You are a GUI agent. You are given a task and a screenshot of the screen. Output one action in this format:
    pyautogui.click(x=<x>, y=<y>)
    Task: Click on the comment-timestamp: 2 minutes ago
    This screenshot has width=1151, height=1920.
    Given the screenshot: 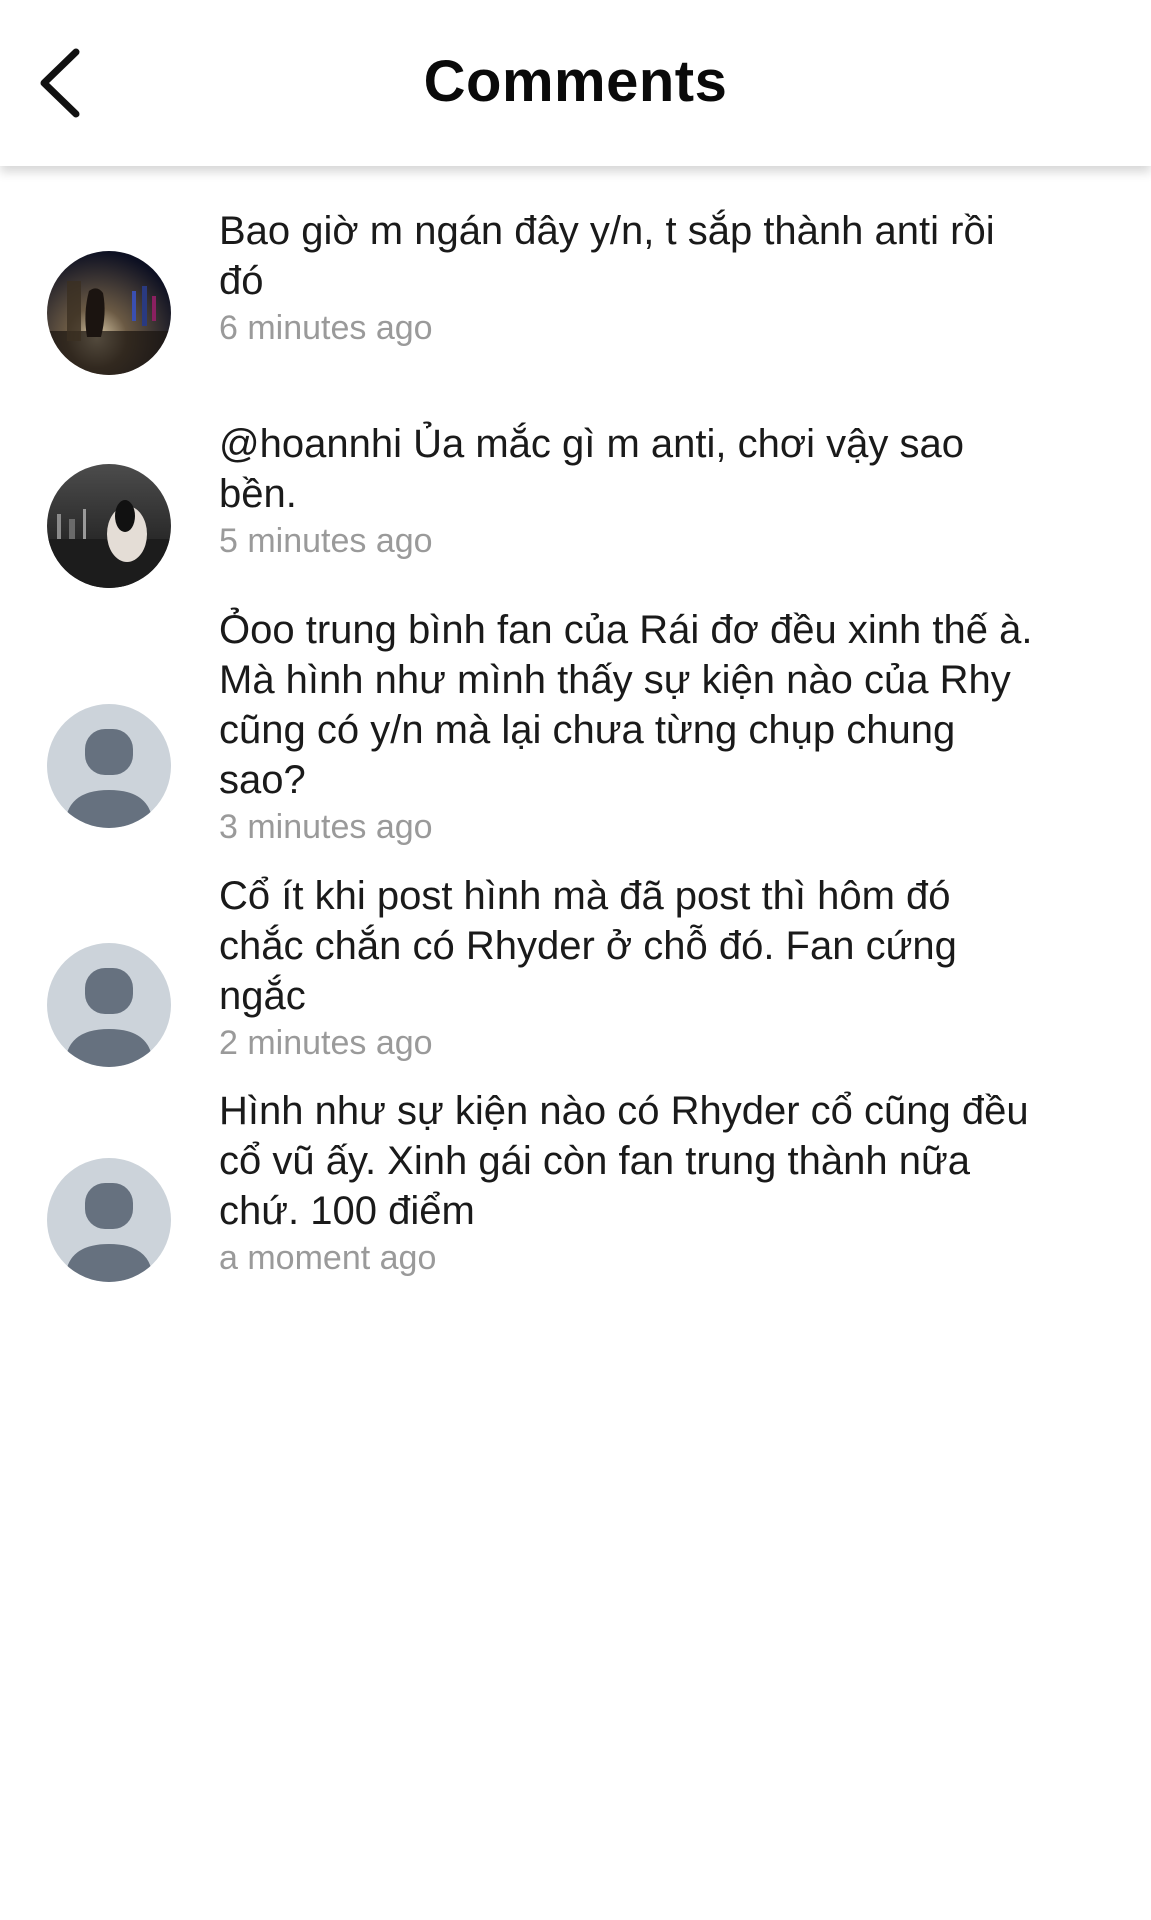 What is the action you would take?
    pyautogui.click(x=326, y=1043)
    